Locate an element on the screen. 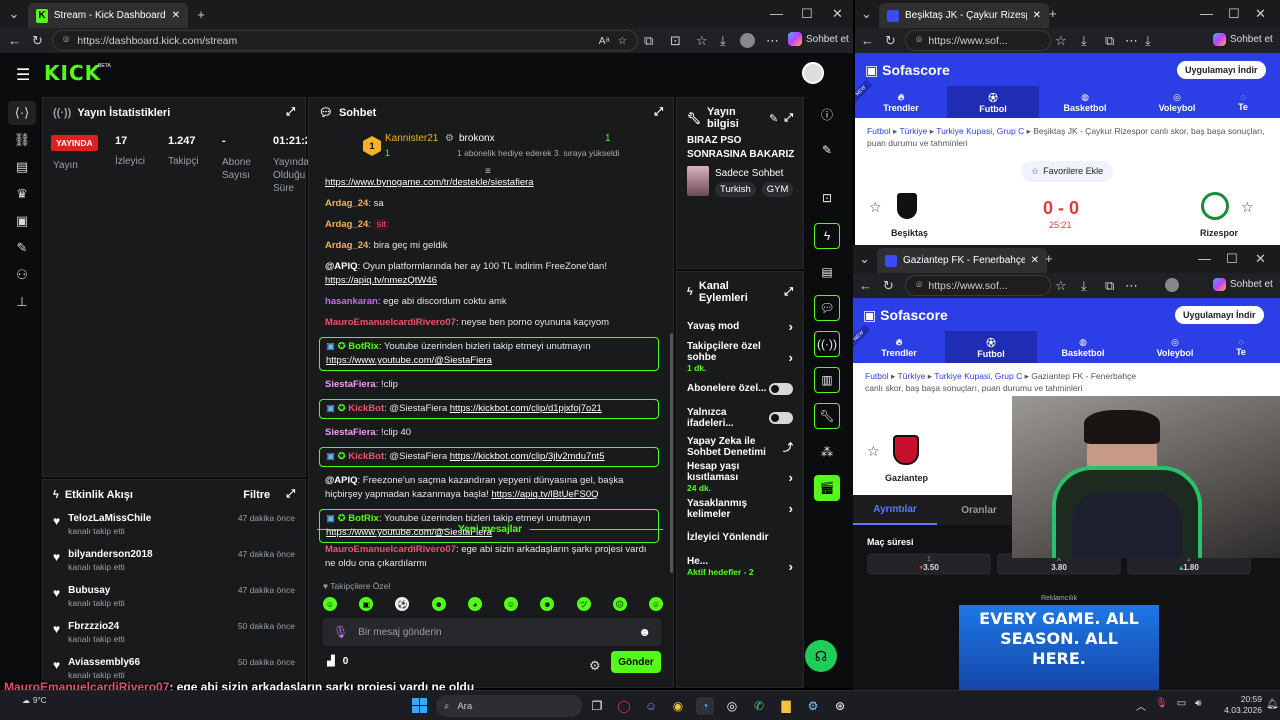 This screenshot has width=1280, height=720. popout-icon: ⤢ is located at coordinates (290, 112).